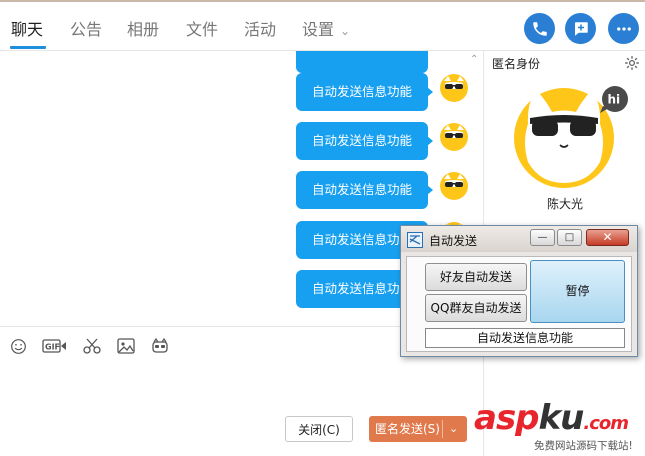 The width and height of the screenshot is (645, 456). What do you see at coordinates (519, 239) in the screenshot?
I see `auto-send-titlebar: 自动发送 — □ ✕` at bounding box center [519, 239].